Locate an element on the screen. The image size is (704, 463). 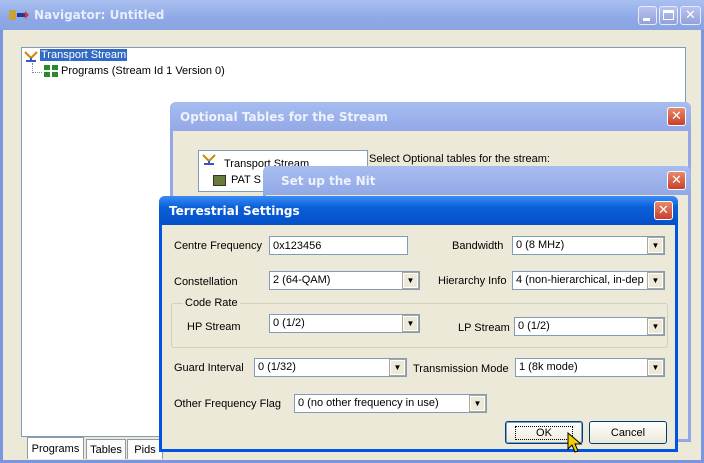
navigator-titlebar: Navigator: Untitled ✕ is located at coordinates (352, 15).